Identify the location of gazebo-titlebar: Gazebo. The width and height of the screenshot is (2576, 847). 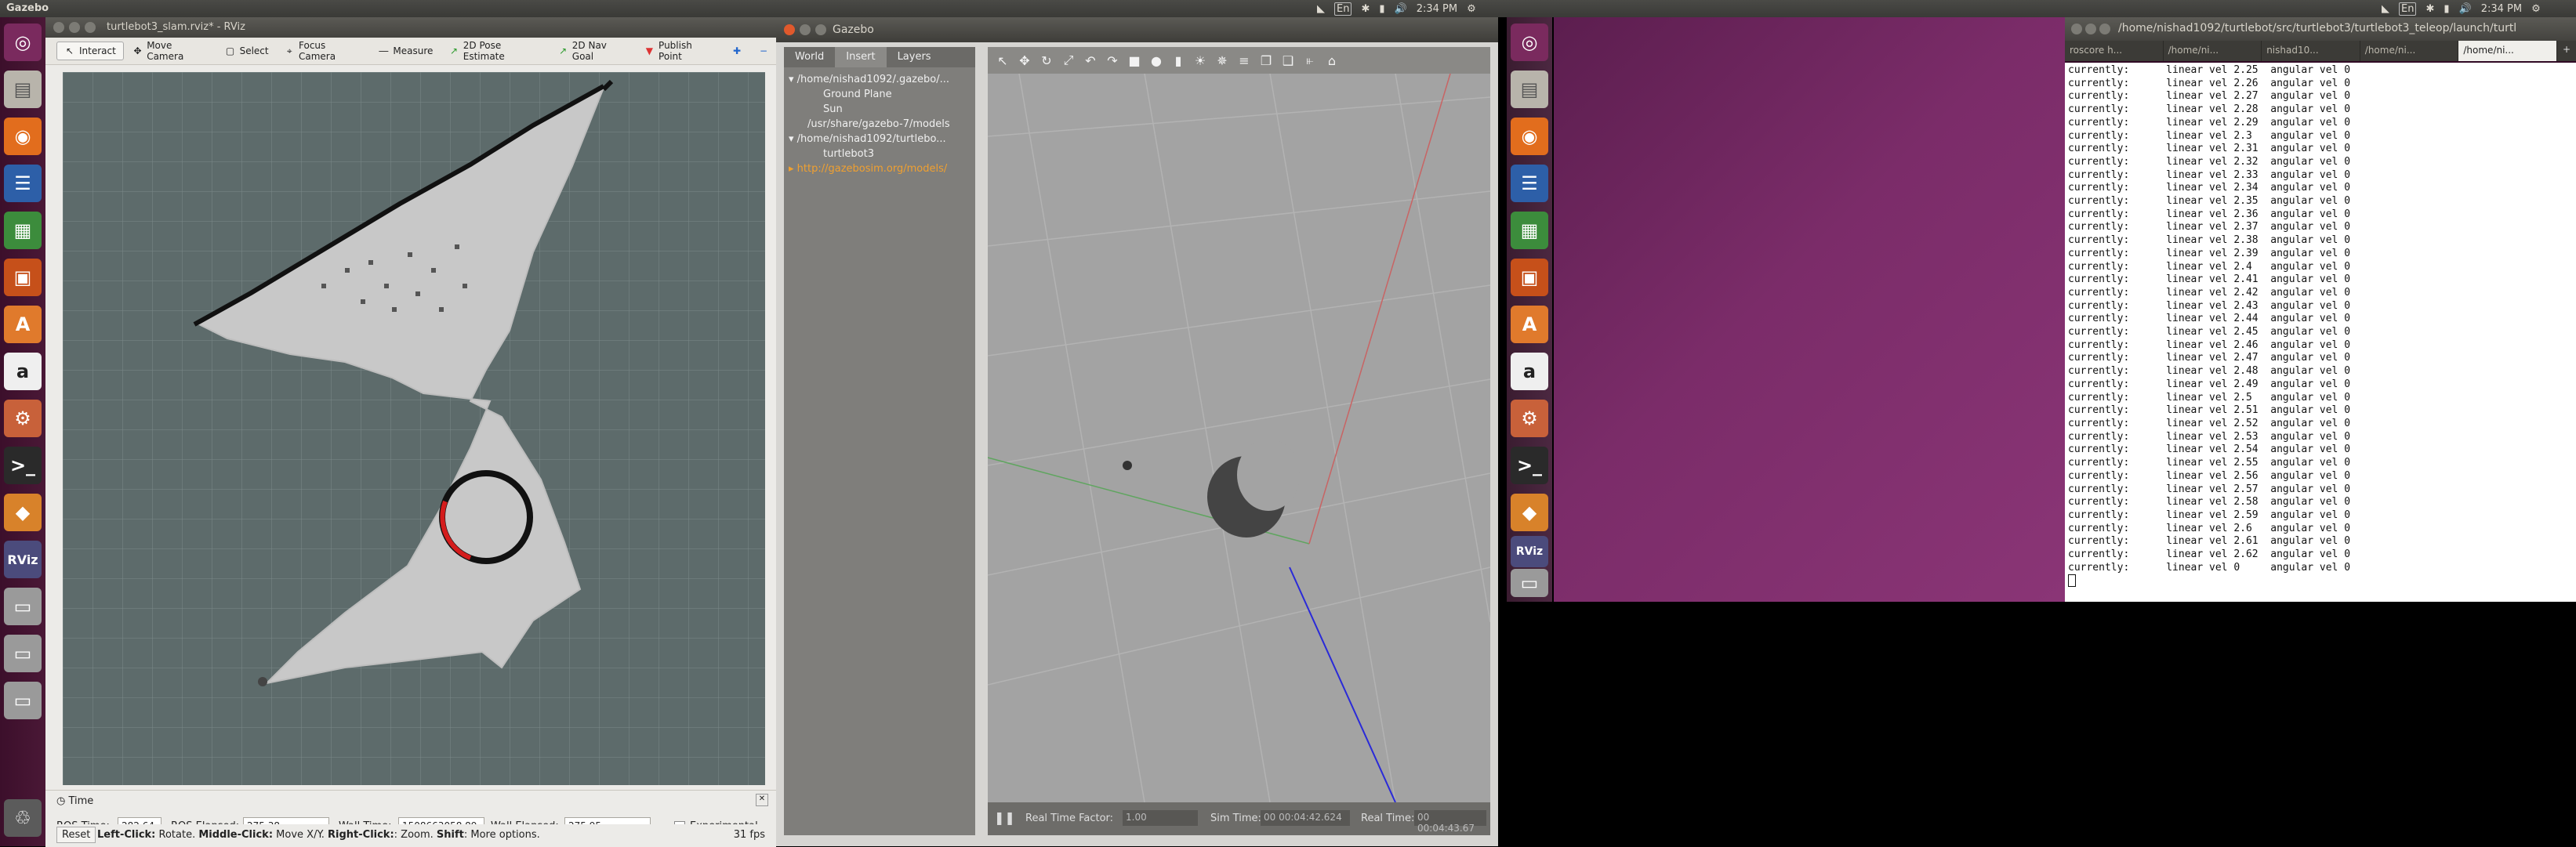
(1137, 29).